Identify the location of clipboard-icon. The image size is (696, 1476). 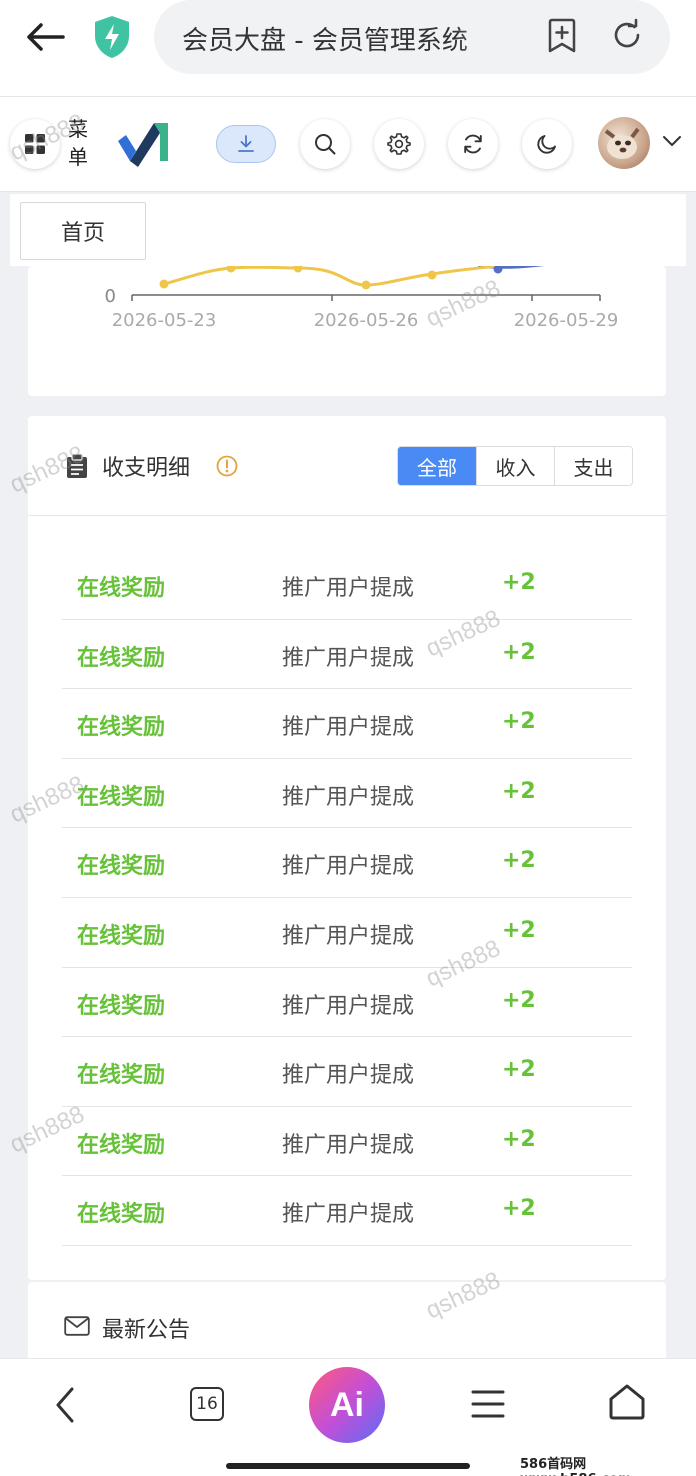
(77, 467).